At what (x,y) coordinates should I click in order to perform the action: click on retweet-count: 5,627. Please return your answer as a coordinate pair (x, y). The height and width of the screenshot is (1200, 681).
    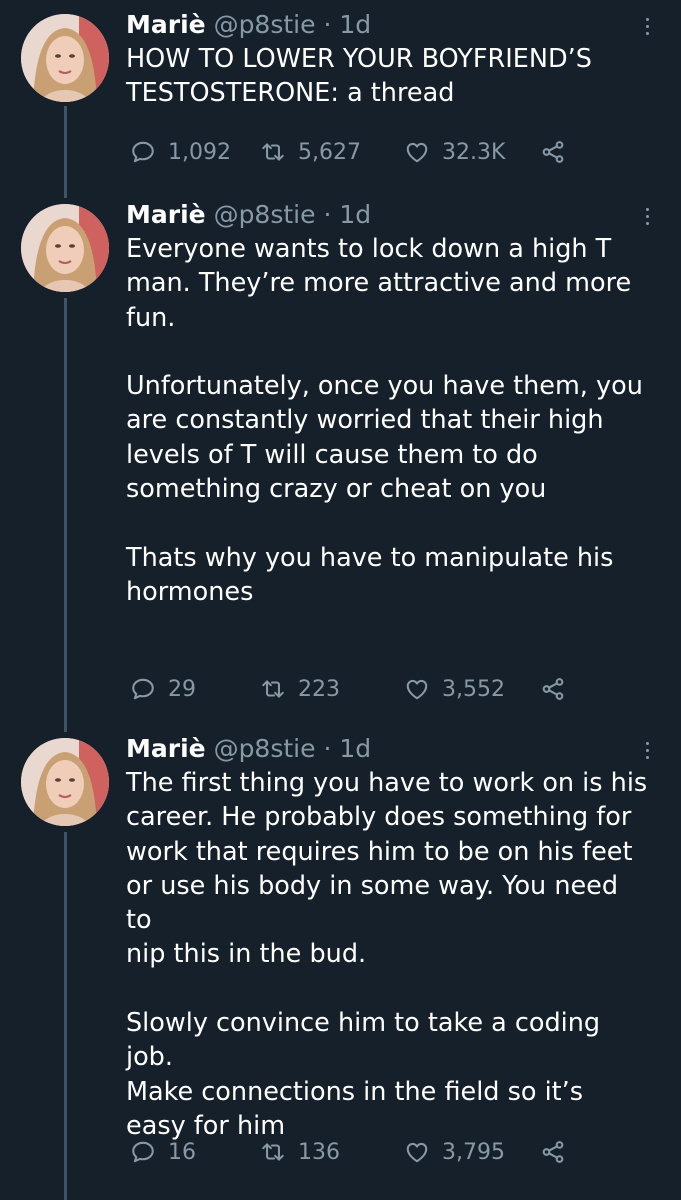
    Looking at the image, I should click on (329, 152).